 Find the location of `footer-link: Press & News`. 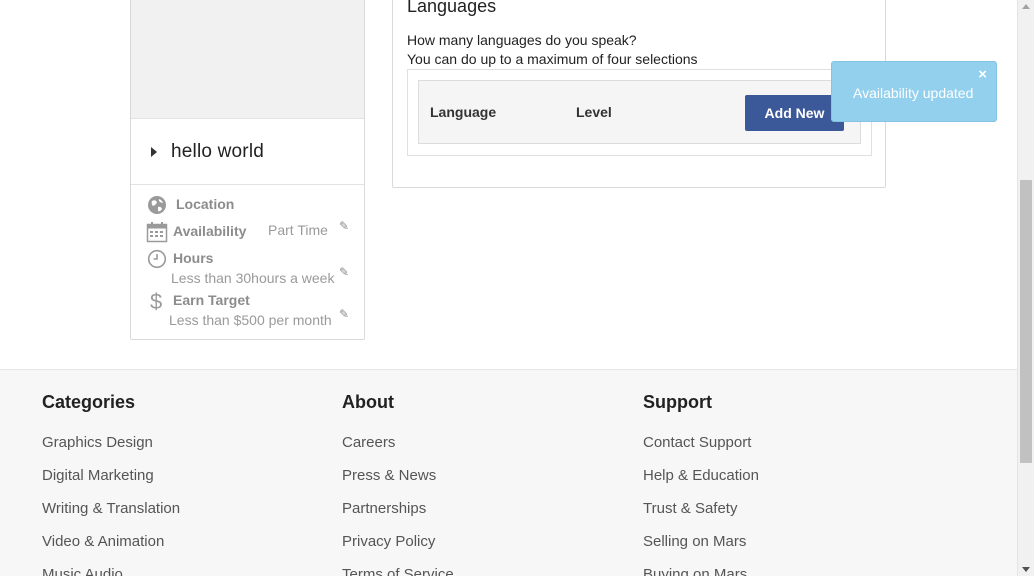

footer-link: Press & News is located at coordinates (398, 483).